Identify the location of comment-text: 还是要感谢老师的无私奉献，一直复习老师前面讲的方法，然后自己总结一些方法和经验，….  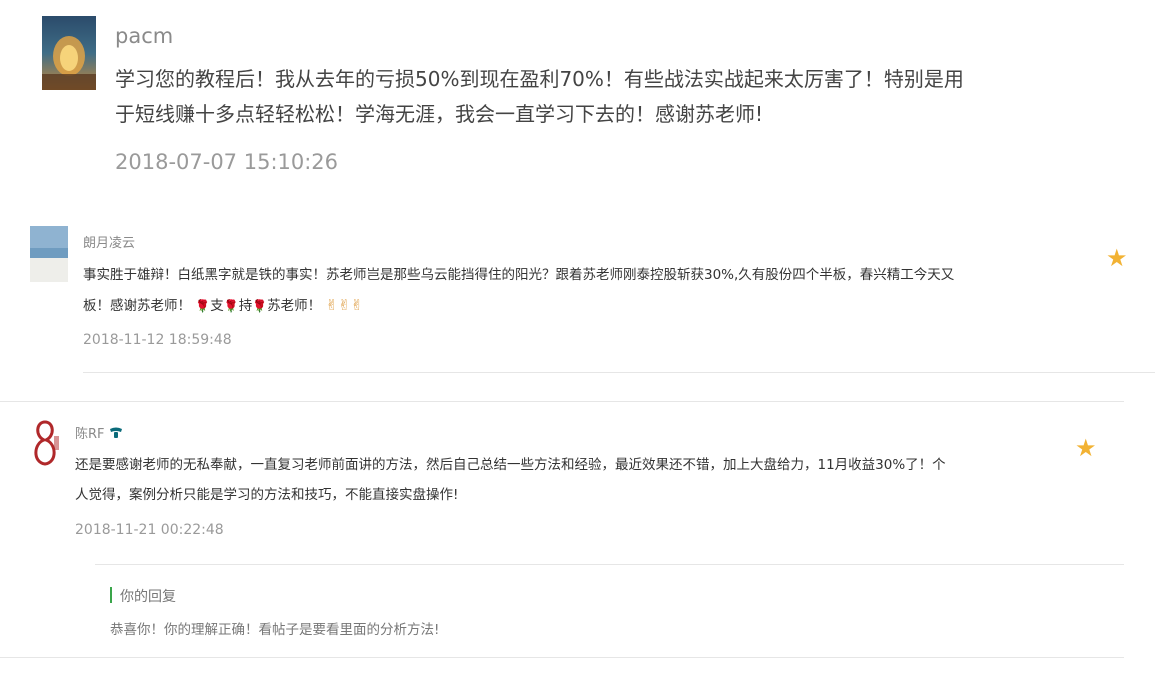
(510, 480).